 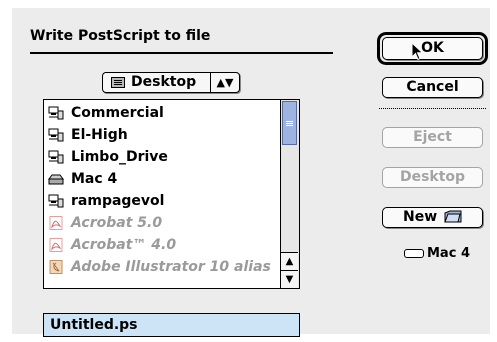 I want to click on list-item: Adobe Illustrator 10 alias, so click(x=162, y=267).